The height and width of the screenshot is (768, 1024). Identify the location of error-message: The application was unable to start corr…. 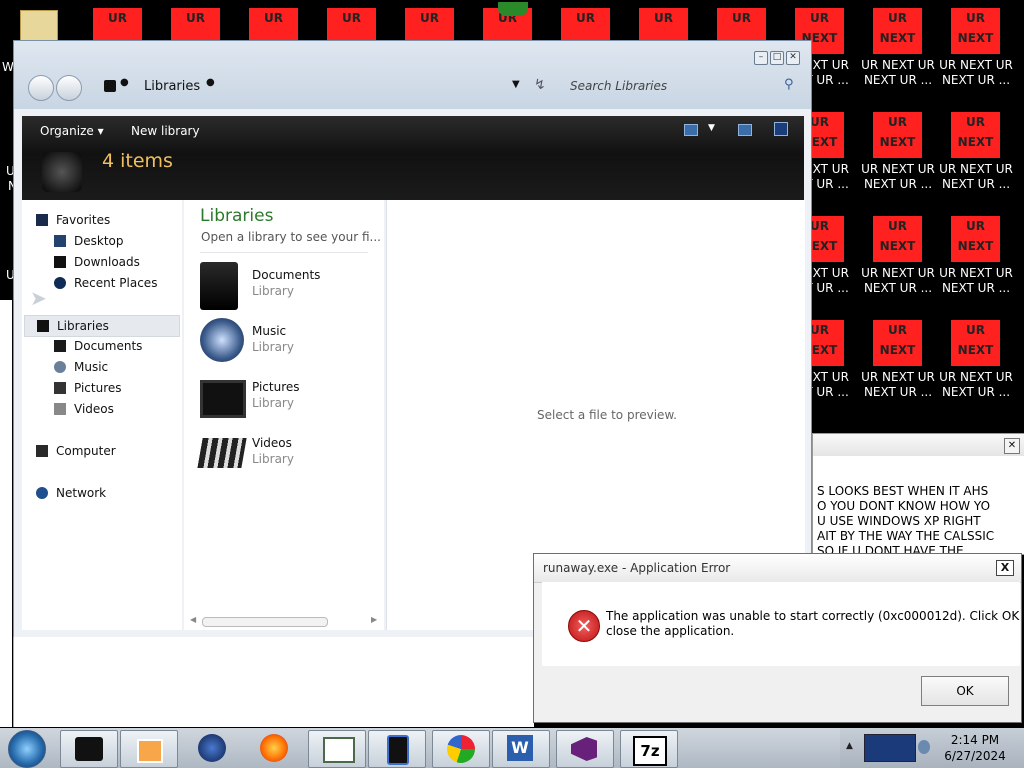
(815, 623).